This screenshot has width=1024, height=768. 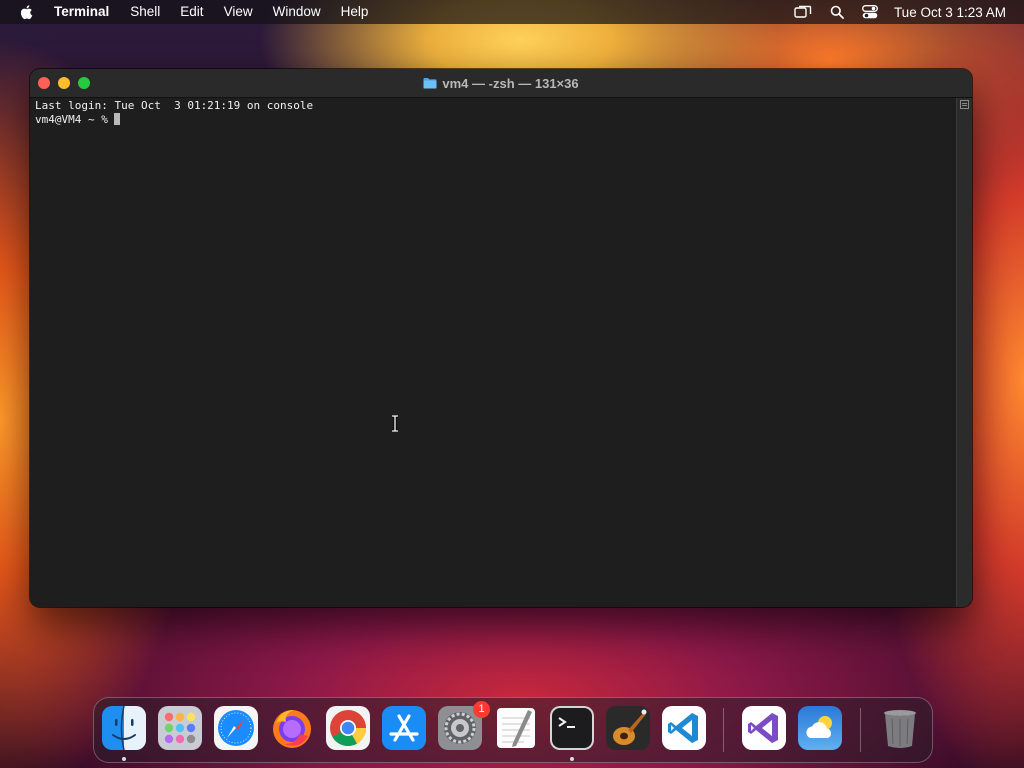 I want to click on dock-trash-icon, so click(x=900, y=728).